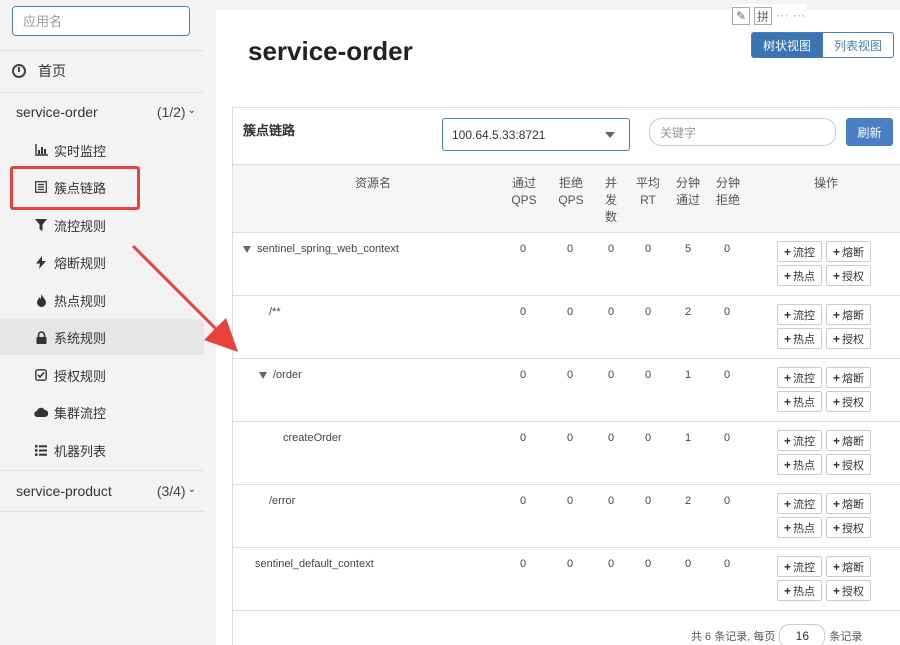  I want to click on resource-name: sentinel_spring_web_context, so click(321, 249).